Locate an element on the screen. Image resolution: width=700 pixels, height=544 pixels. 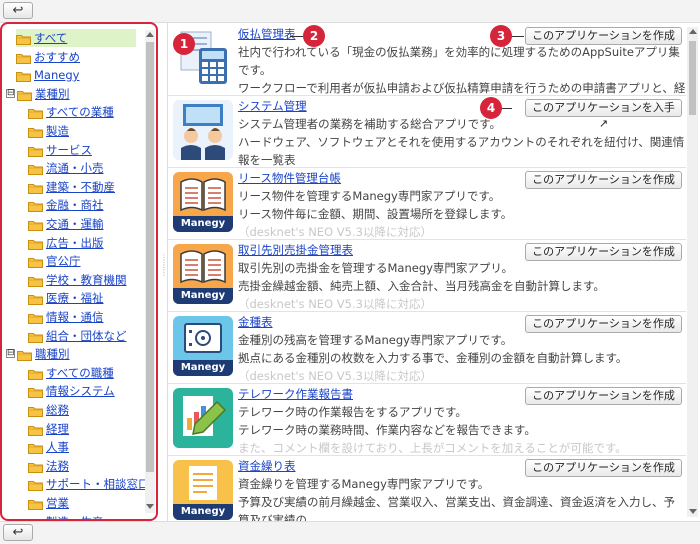
sidebar-item: 建築・不動産 is located at coordinates (71, 187).